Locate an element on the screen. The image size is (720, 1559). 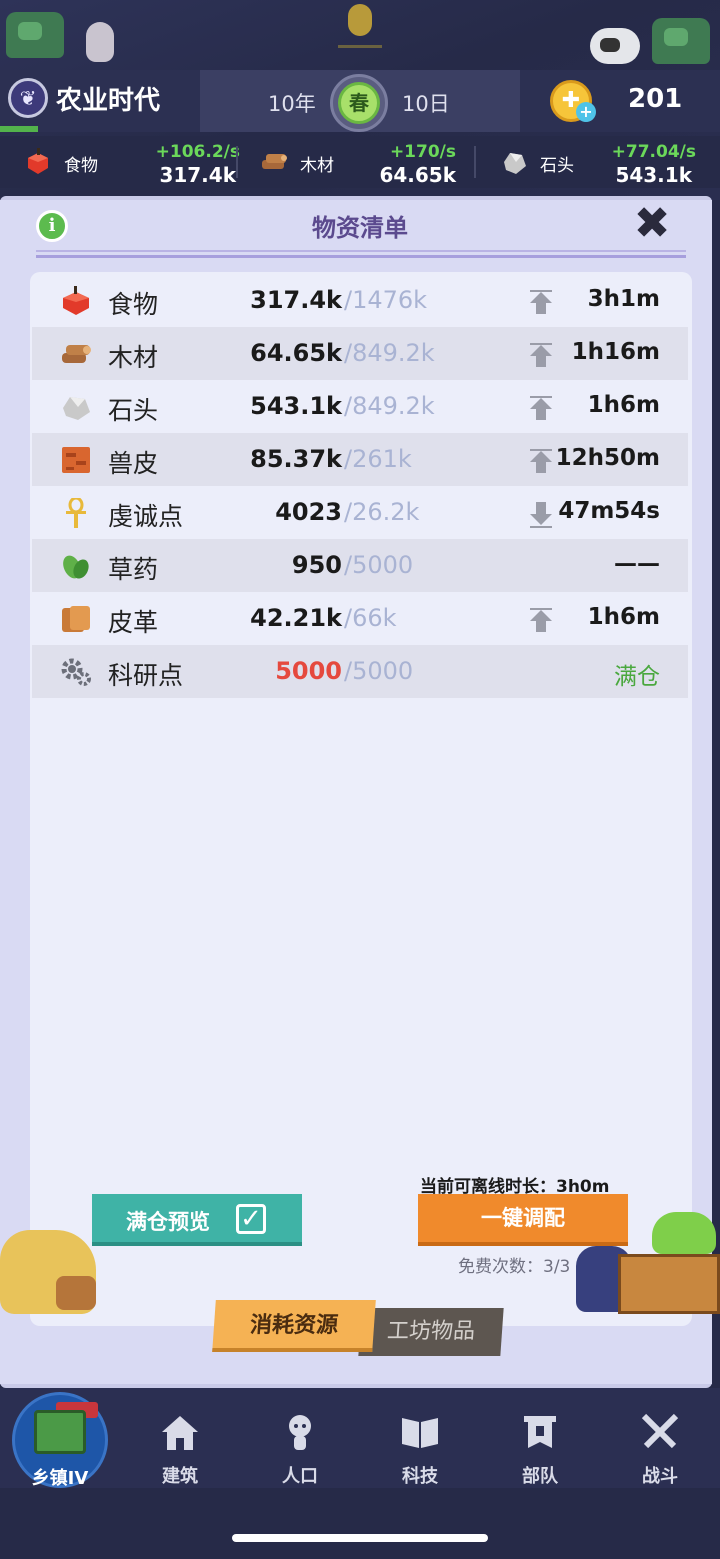
book-icon is located at coordinates (420, 1433).